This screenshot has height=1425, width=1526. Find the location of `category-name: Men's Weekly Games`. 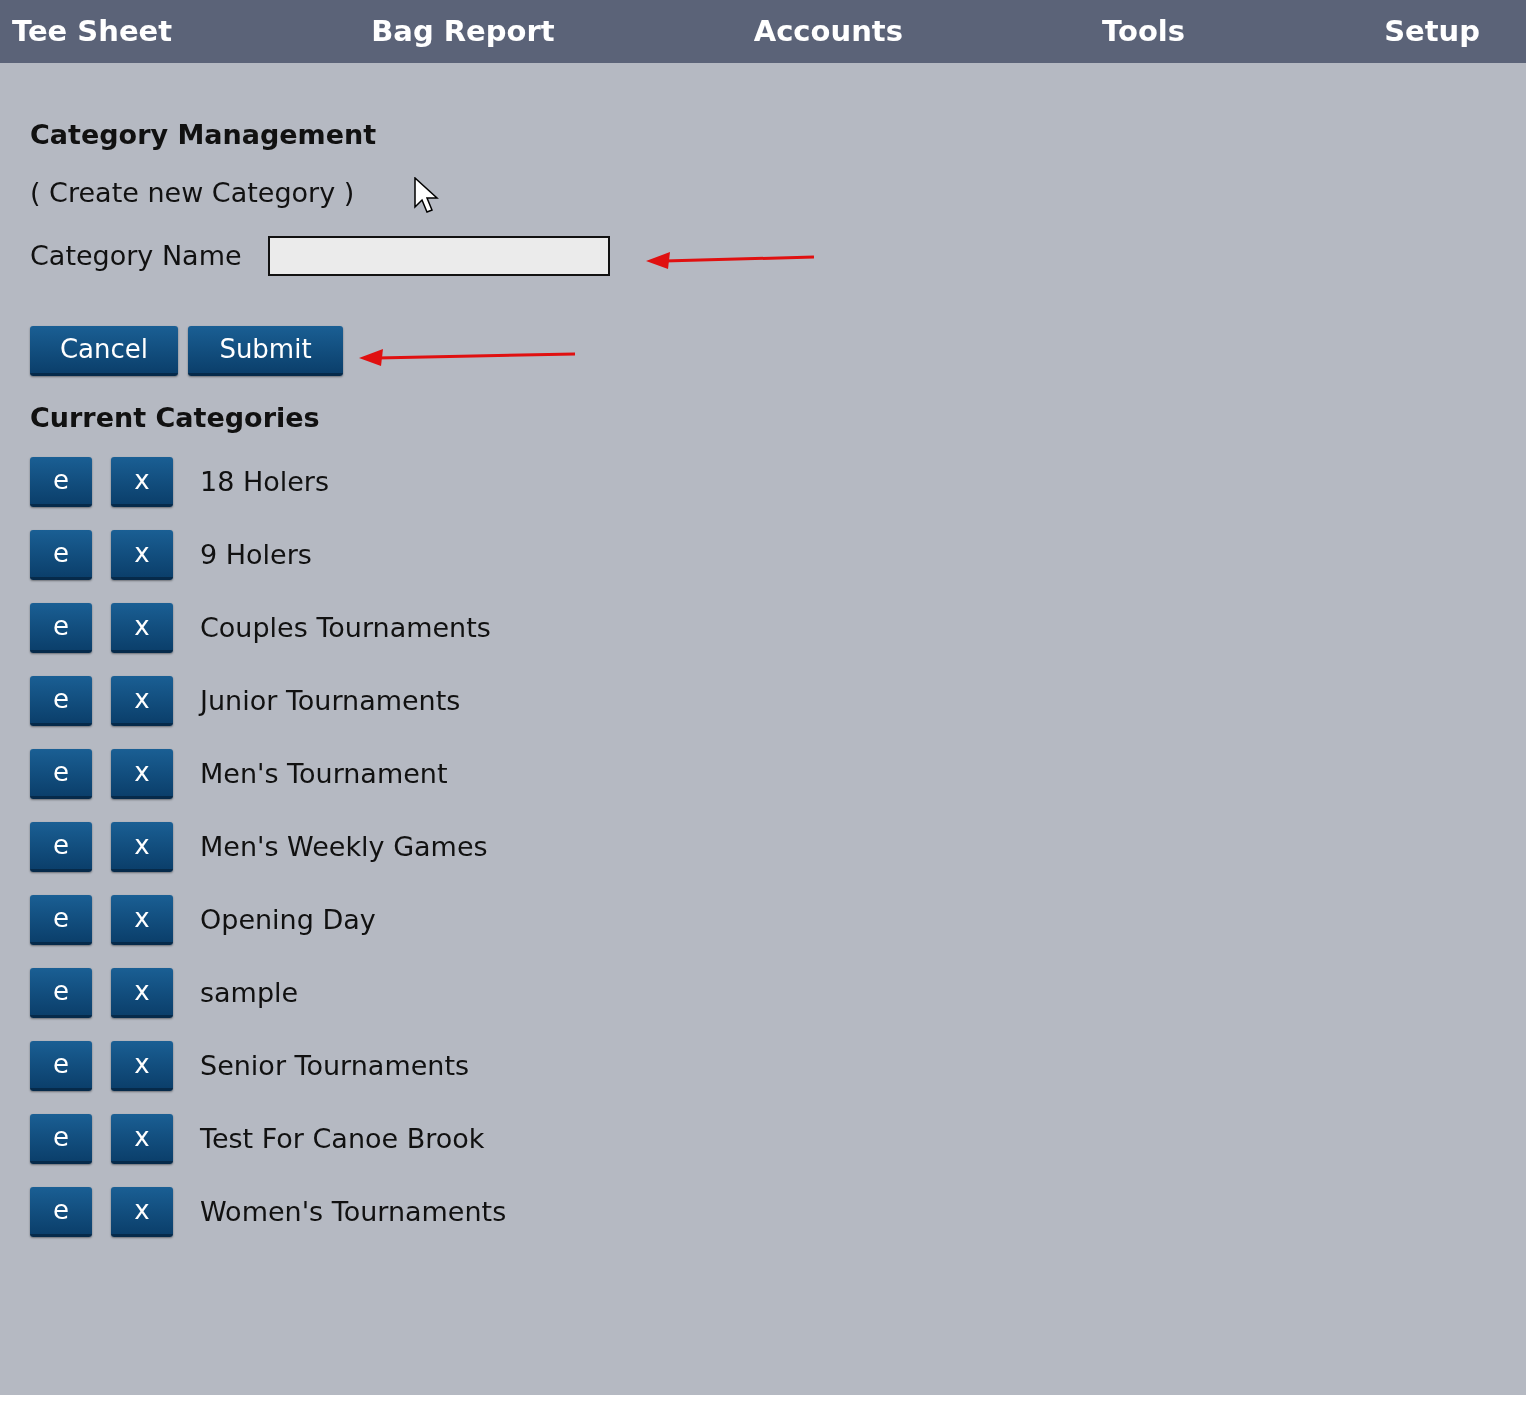

category-name: Men's Weekly Games is located at coordinates (344, 846).